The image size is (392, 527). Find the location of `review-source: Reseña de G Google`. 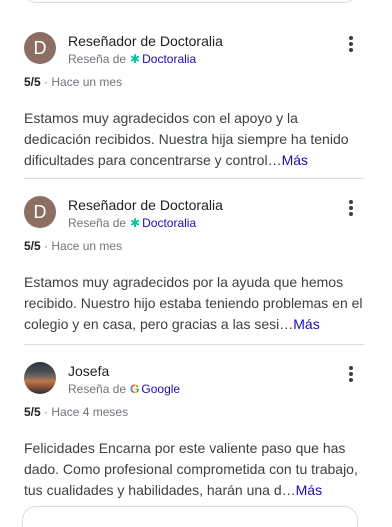

review-source: Reseña de G Google is located at coordinates (124, 389).